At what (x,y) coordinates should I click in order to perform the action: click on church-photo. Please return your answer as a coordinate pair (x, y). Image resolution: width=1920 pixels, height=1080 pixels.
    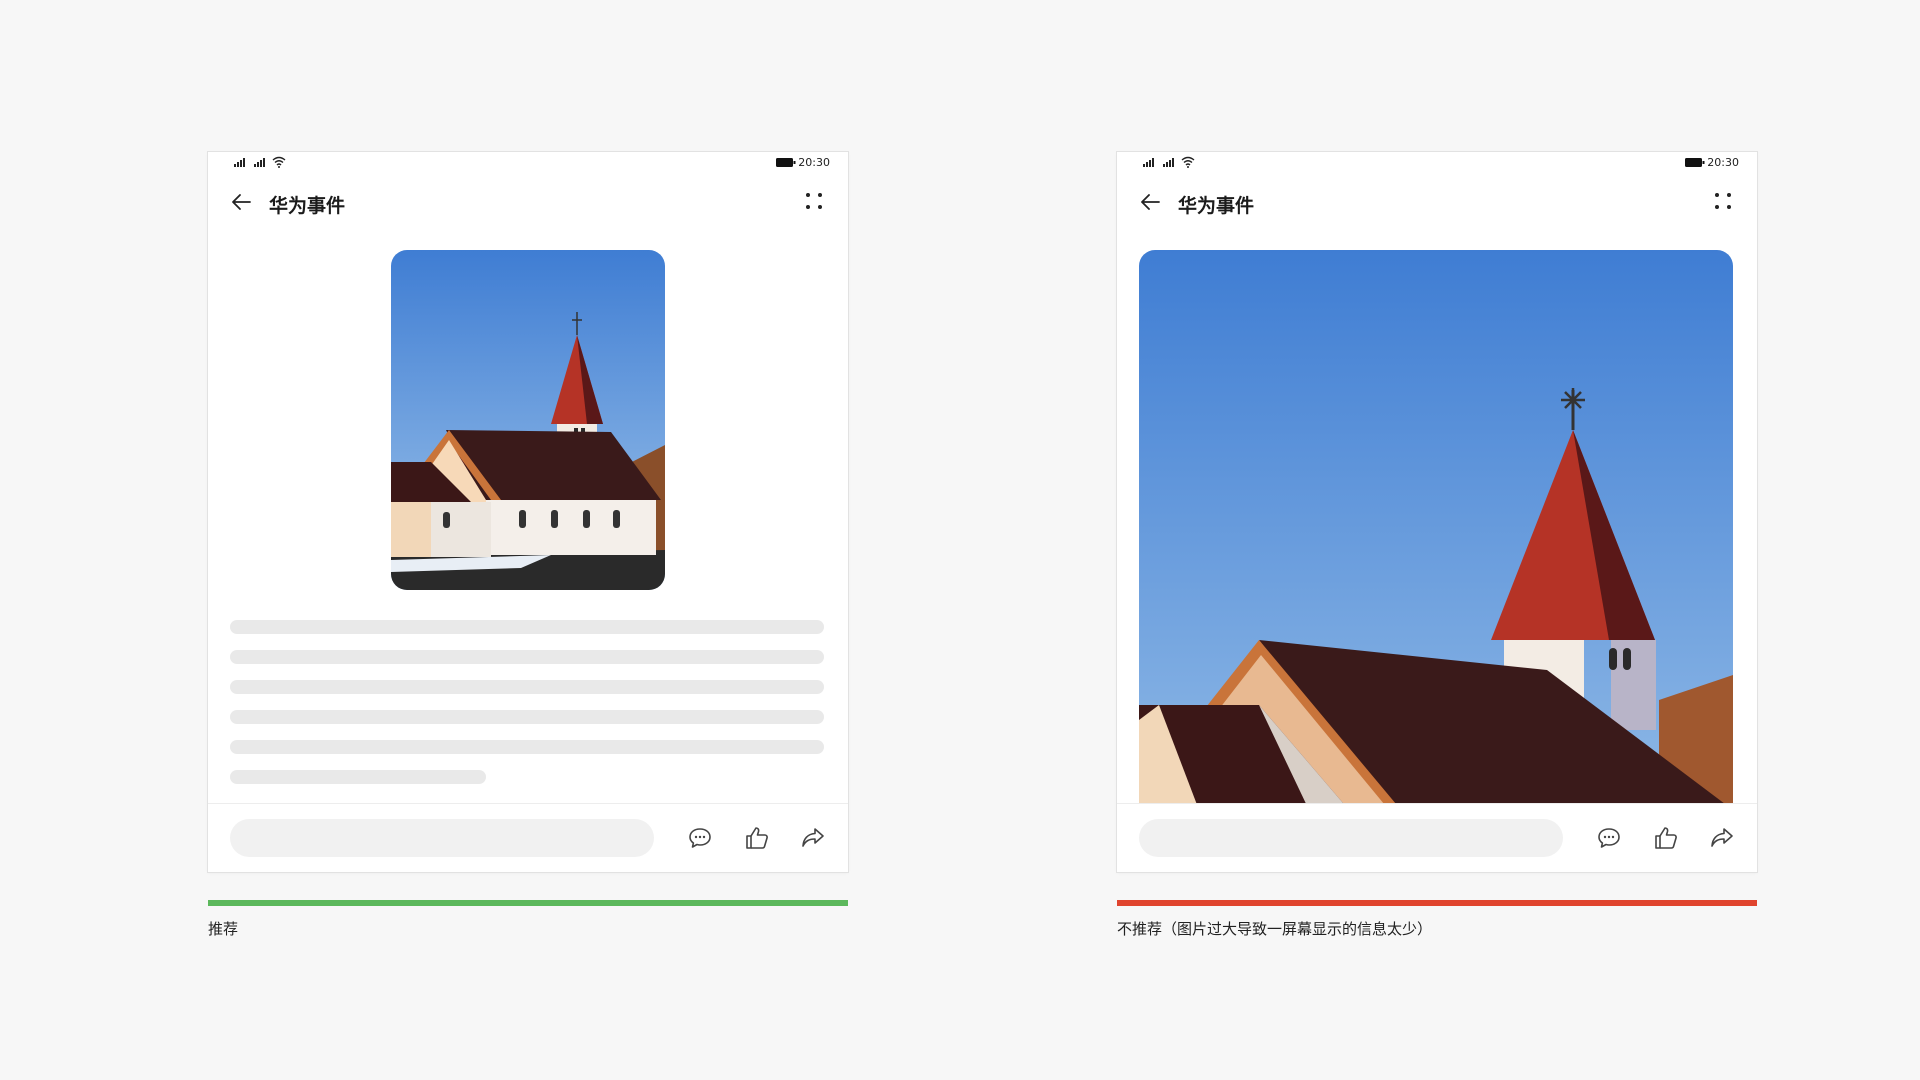
    Looking at the image, I should click on (528, 420).